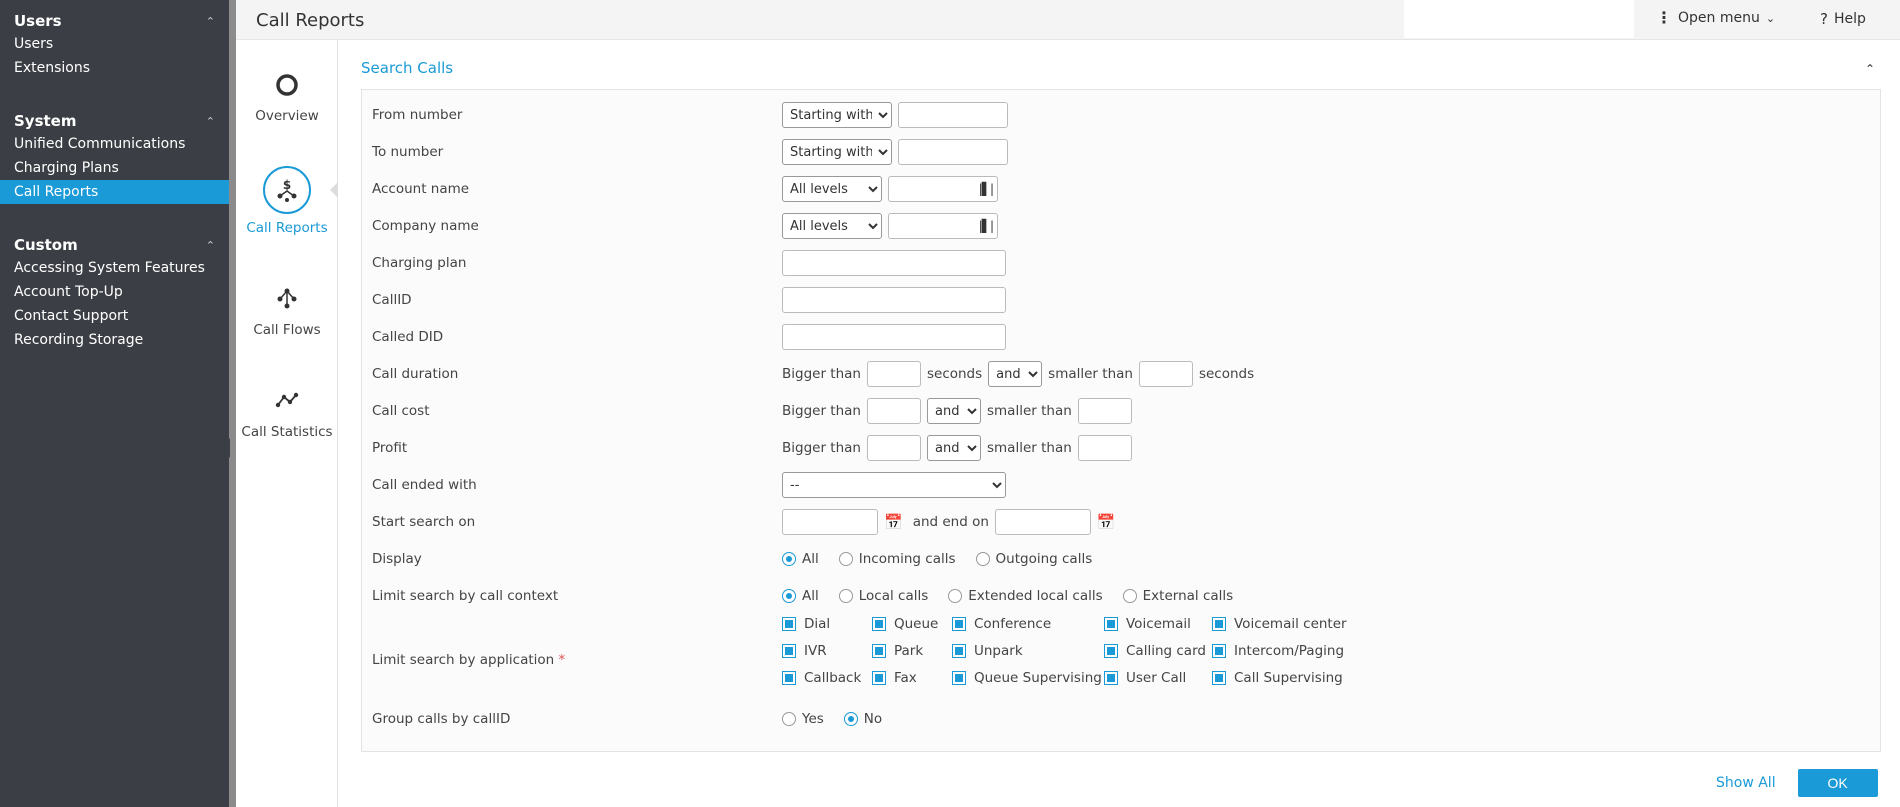 The width and height of the screenshot is (1900, 807). Describe the element at coordinates (953, 411) in the screenshot. I see `cost-conjunction-select: and` at that location.